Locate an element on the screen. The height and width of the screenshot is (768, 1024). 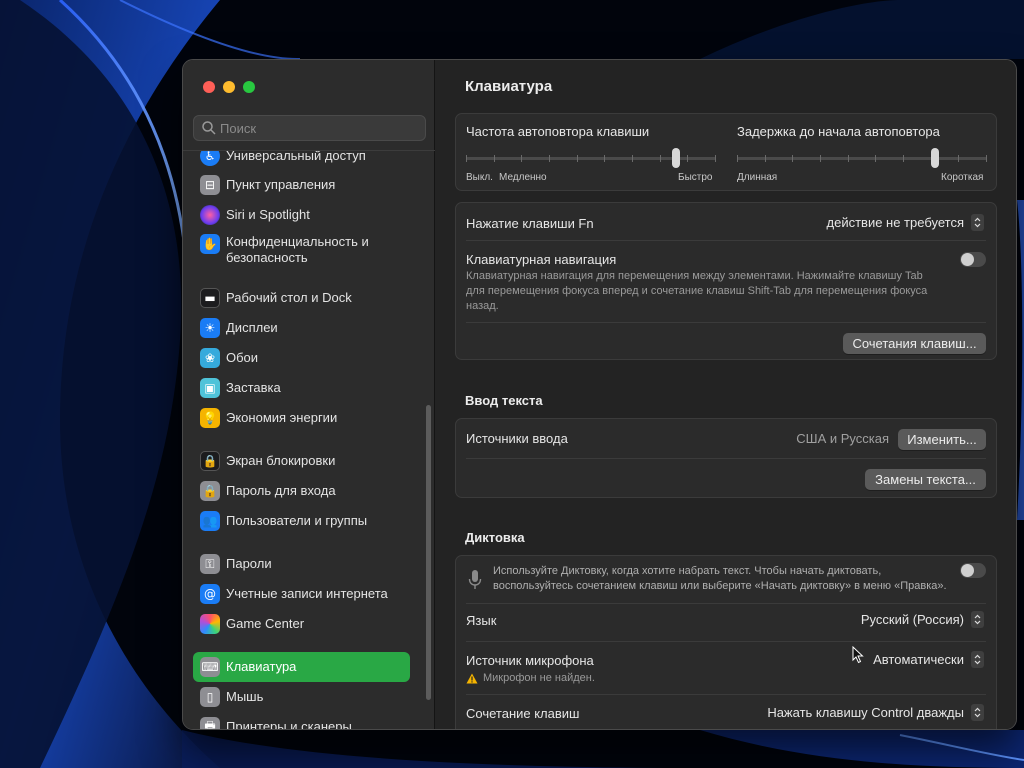
fn-key-value: действие не требуется is located at coordinates (895, 222).